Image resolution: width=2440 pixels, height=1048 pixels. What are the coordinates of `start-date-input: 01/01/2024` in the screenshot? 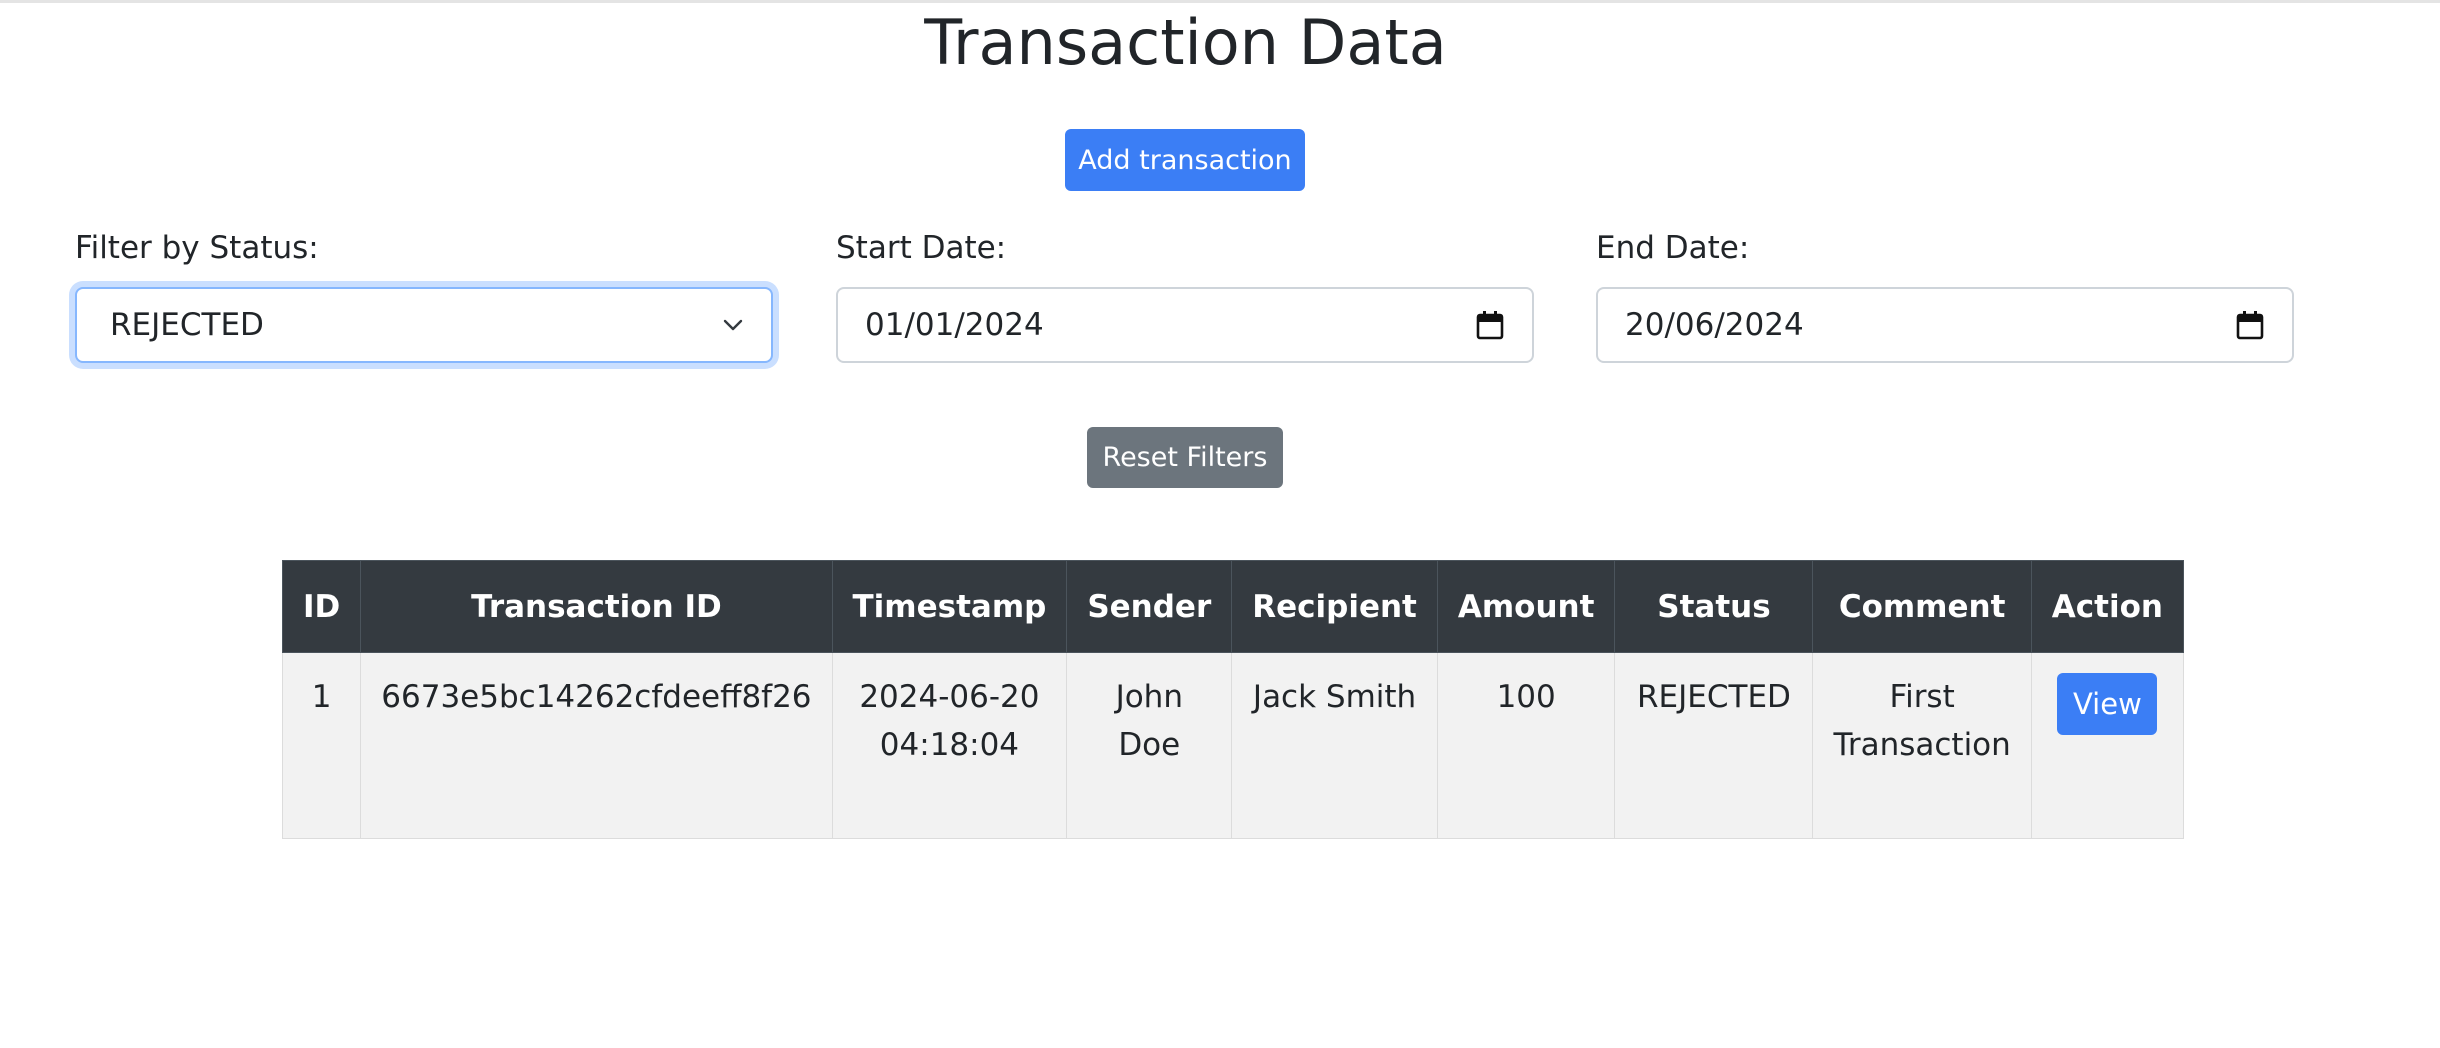 It's located at (1185, 325).